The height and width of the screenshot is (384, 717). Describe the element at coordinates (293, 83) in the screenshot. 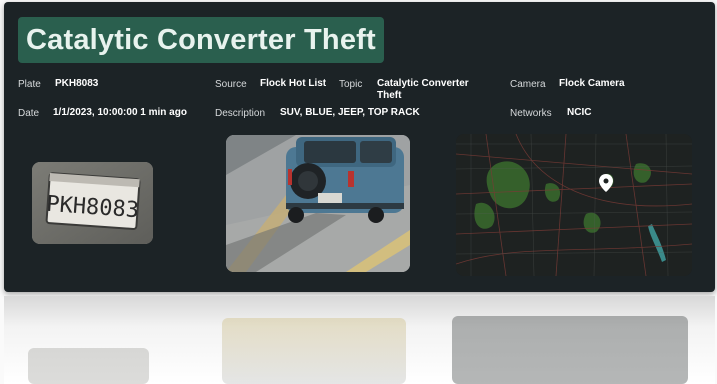

I see `source-value: Flock Hot List` at that location.